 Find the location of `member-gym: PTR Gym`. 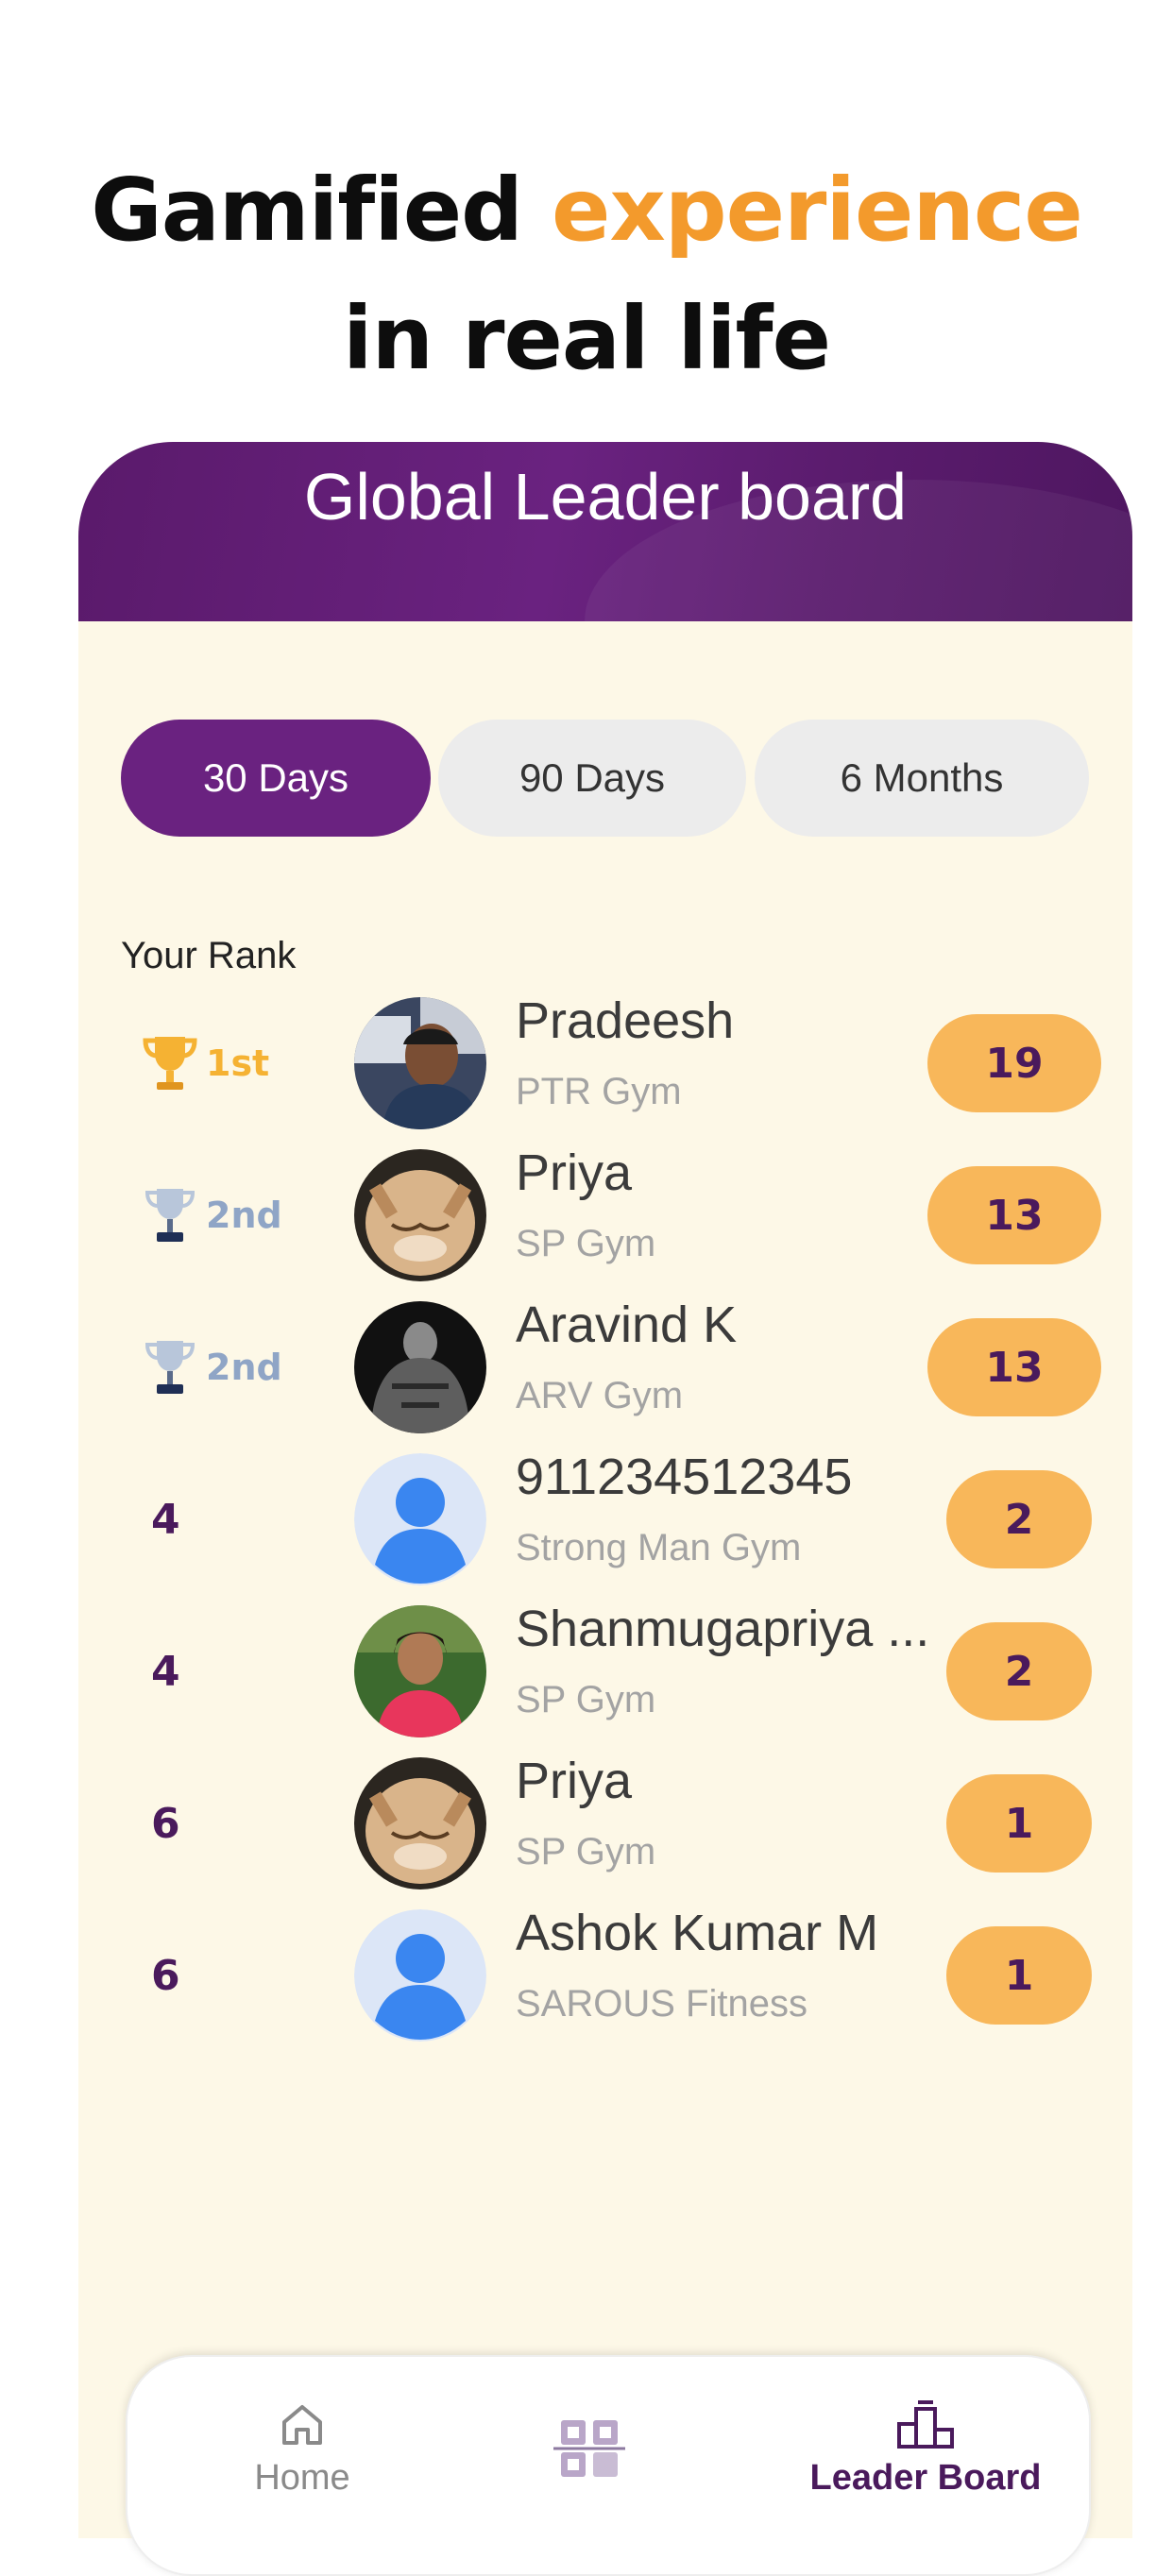

member-gym: PTR Gym is located at coordinates (599, 1091).